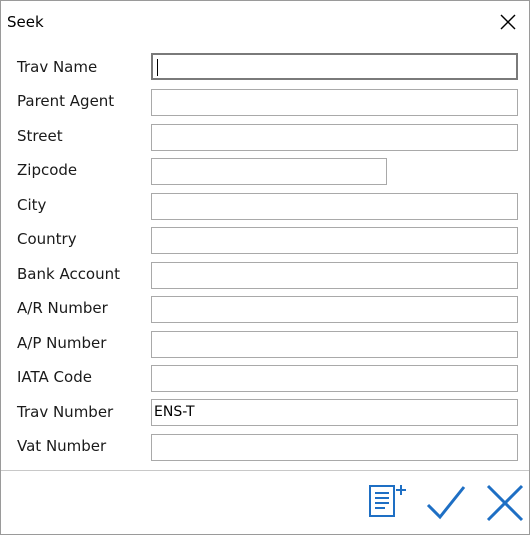  Describe the element at coordinates (32, 205) in the screenshot. I see `city-label: City` at that location.